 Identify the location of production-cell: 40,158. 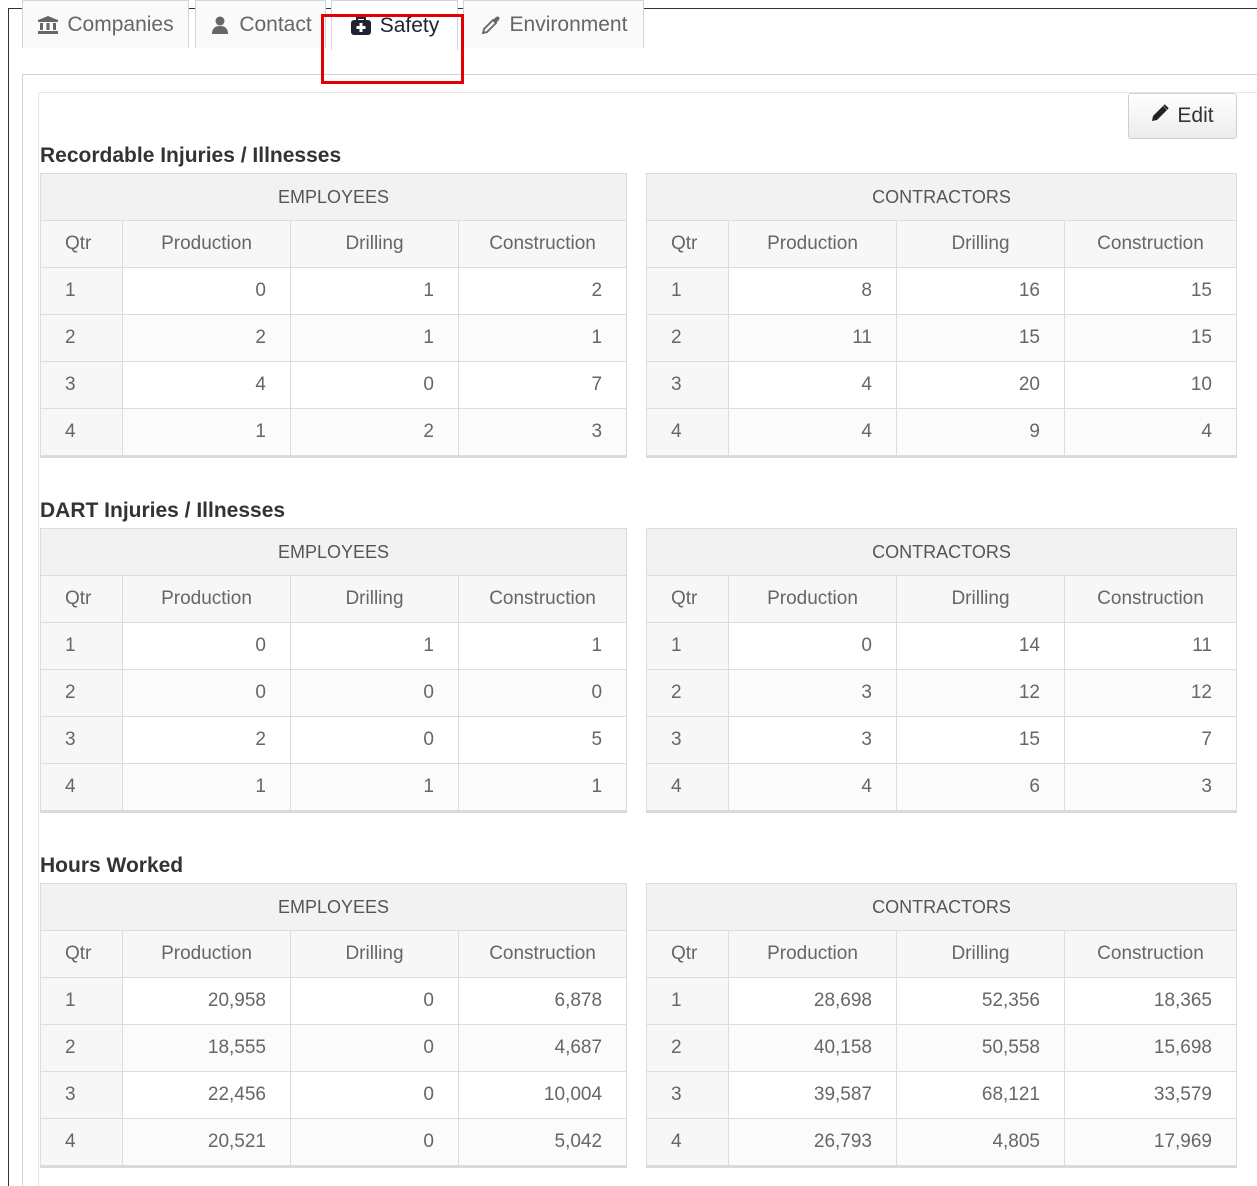
(812, 1048).